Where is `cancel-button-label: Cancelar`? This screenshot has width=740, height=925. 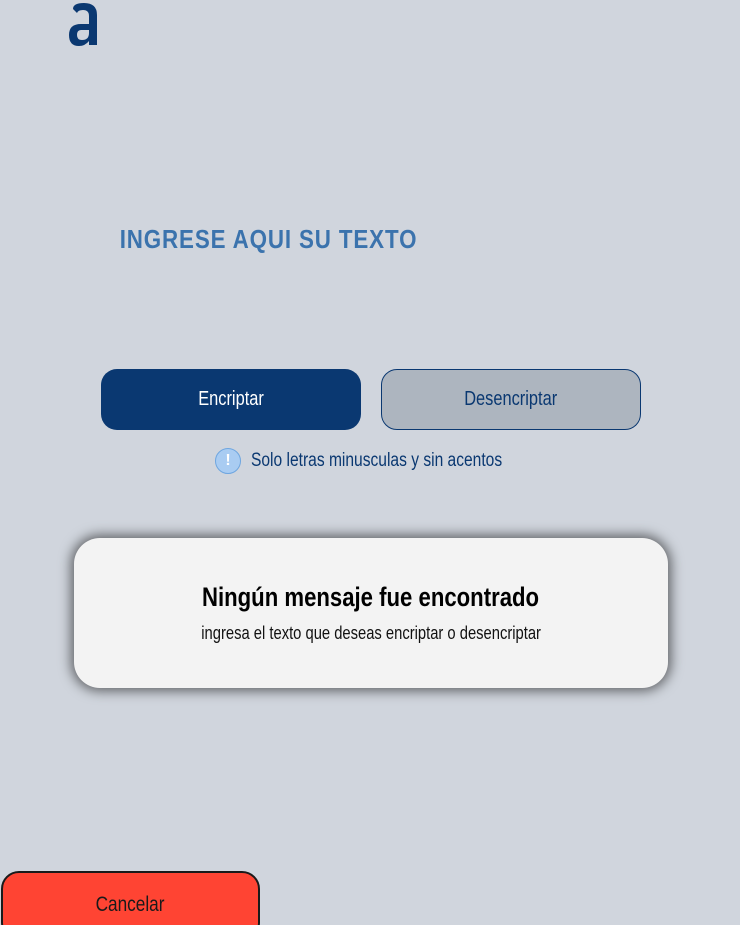
cancel-button-label: Cancelar is located at coordinates (130, 904).